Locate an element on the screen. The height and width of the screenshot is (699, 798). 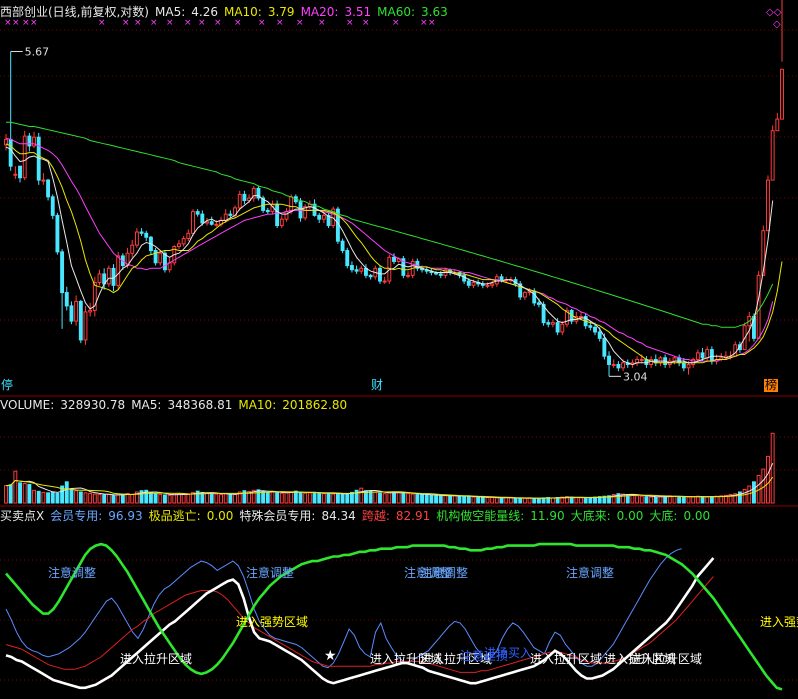
star-marker: ★ is located at coordinates (330, 656).